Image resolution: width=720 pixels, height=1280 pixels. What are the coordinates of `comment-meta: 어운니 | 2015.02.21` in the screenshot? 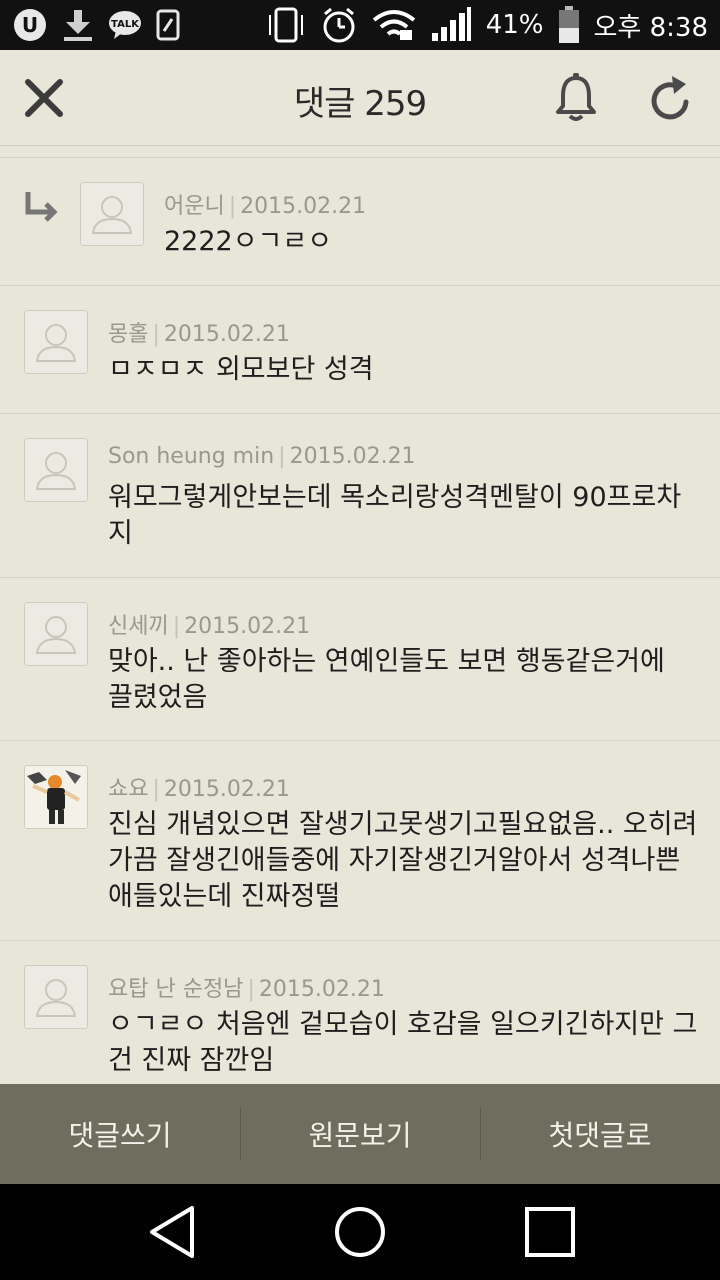 It's located at (265, 206).